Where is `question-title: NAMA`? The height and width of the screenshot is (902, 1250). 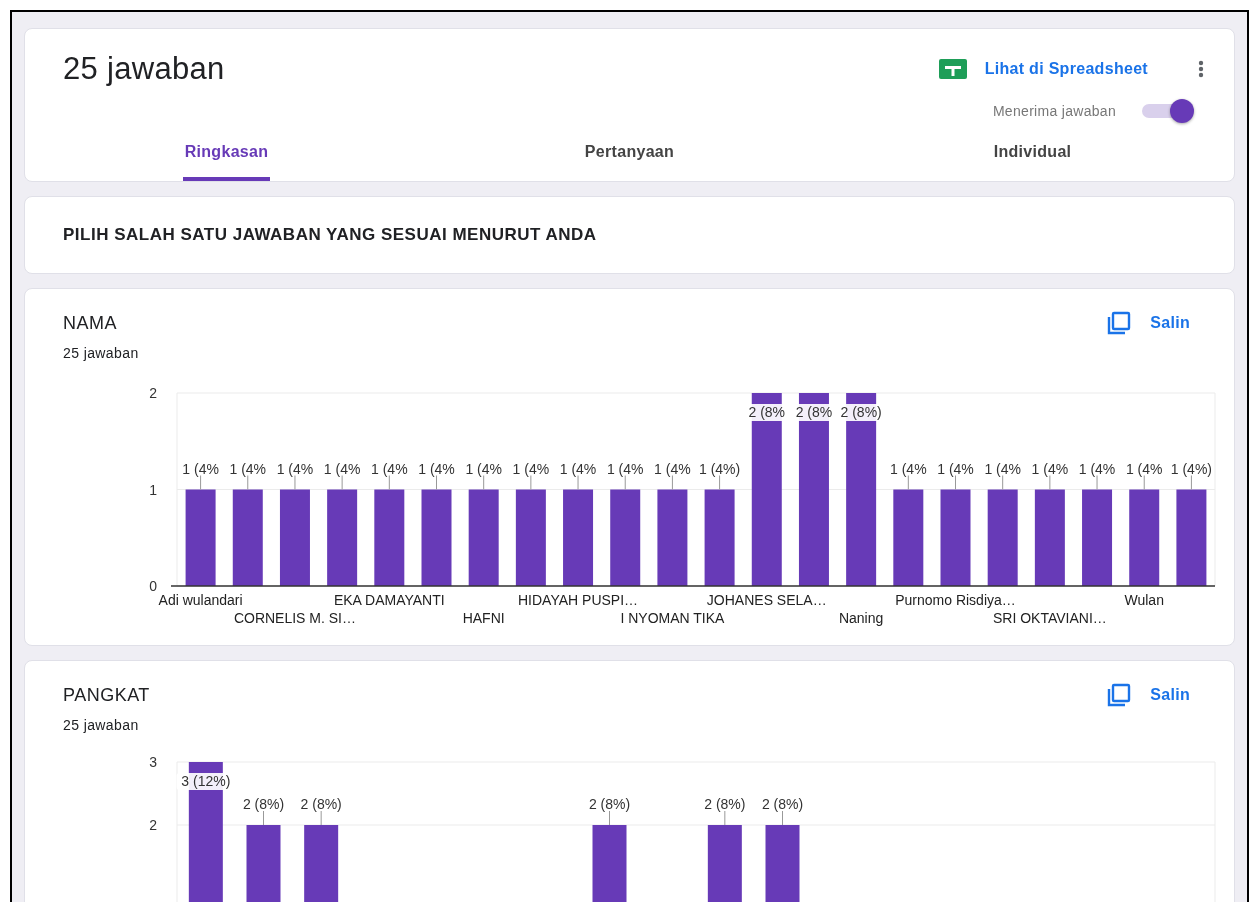 question-title: NAMA is located at coordinates (90, 323).